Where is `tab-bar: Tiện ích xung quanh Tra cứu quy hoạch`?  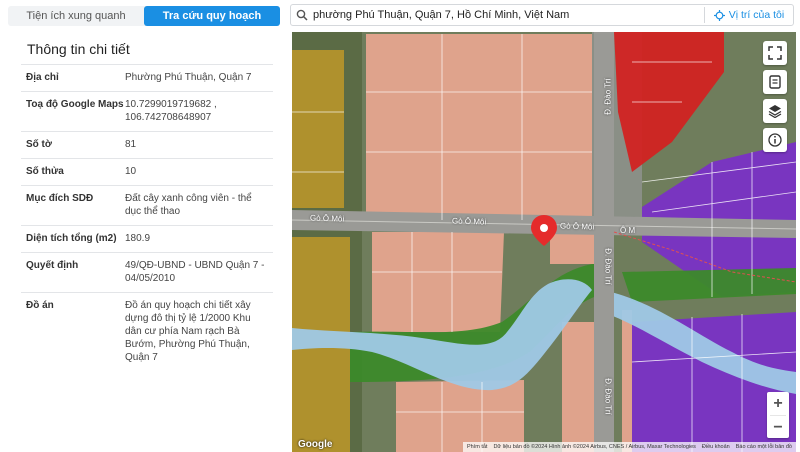 tab-bar: Tiện ích xung quanh Tra cứu quy hoạch is located at coordinates (144, 16).